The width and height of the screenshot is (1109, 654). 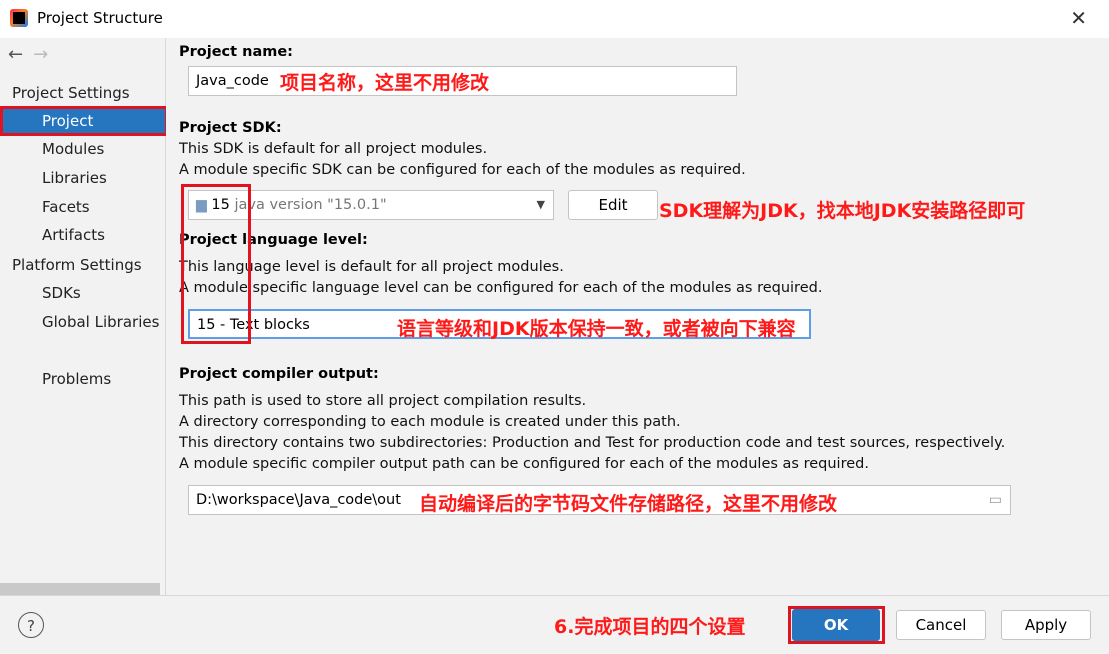 What do you see at coordinates (385, 83) in the screenshot?
I see `annotation-project-name: 项目名称，这里不用修改` at bounding box center [385, 83].